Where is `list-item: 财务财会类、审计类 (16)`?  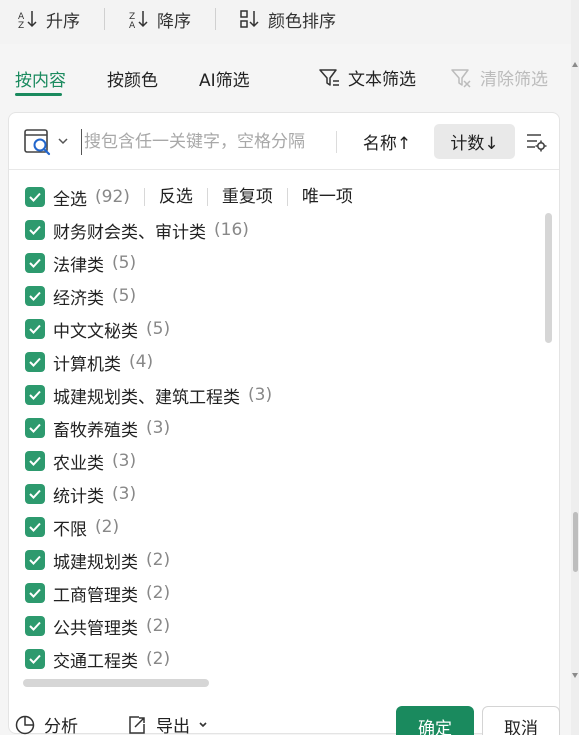 list-item: 财务财会类、审计类 (16) is located at coordinates (137, 231).